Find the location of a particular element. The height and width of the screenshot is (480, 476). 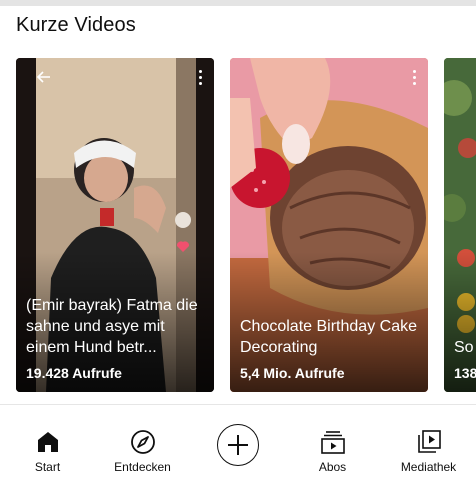

short-views: 5,4 Mio. Aufrufe is located at coordinates (292, 373).